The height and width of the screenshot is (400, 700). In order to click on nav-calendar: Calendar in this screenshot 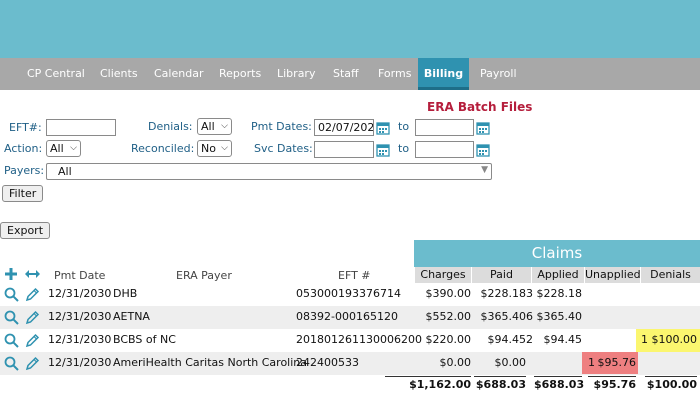, I will do `click(178, 74)`.